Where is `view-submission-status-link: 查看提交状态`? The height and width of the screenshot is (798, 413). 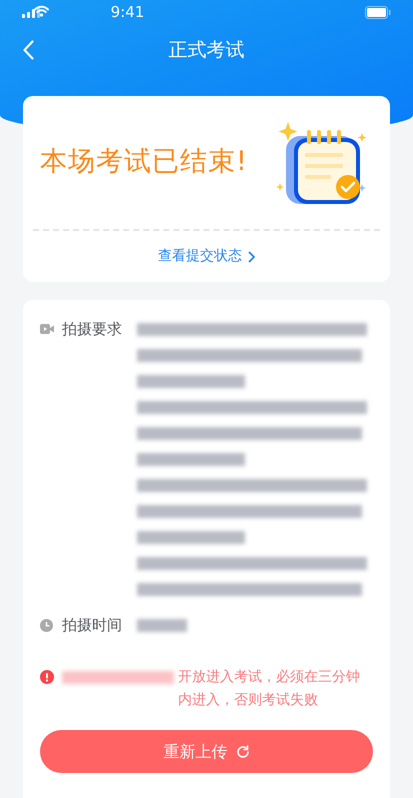
view-submission-status-link: 查看提交状态 is located at coordinates (206, 256).